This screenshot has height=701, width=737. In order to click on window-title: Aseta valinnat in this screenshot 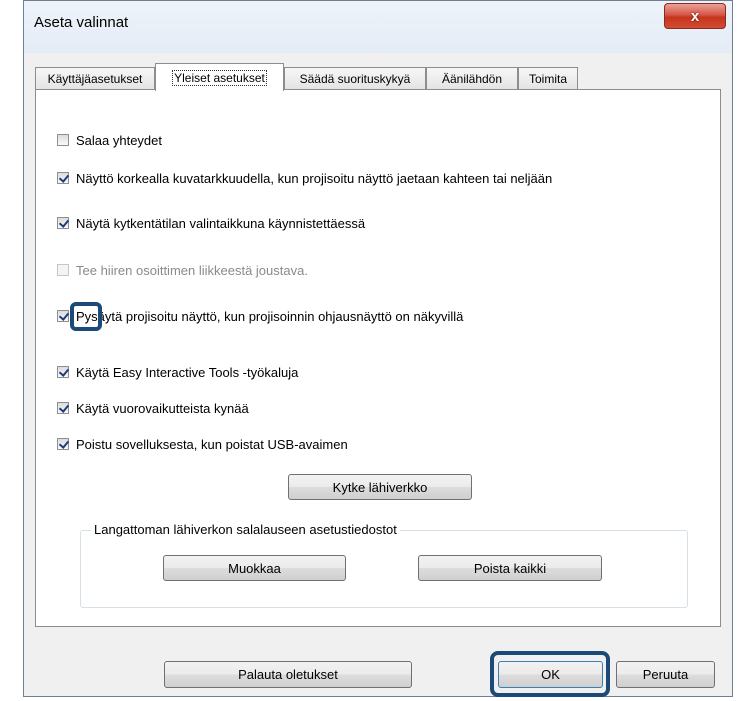, I will do `click(81, 22)`.